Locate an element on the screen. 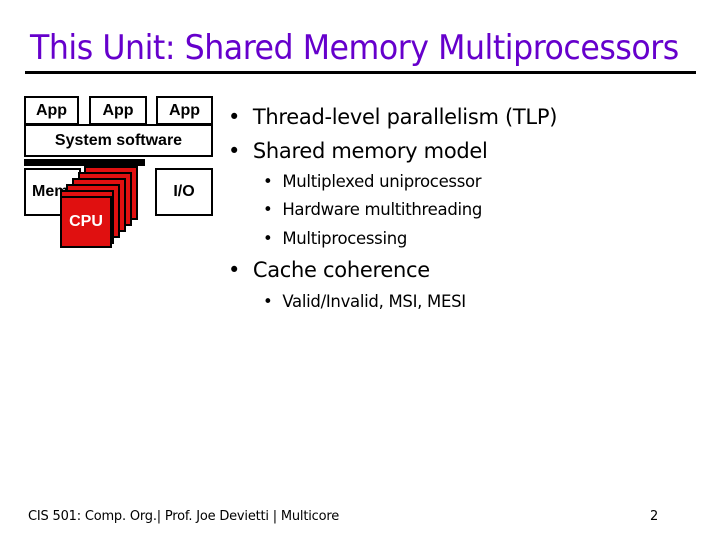 This screenshot has width=720, height=540. app-box-1: App is located at coordinates (51, 110).